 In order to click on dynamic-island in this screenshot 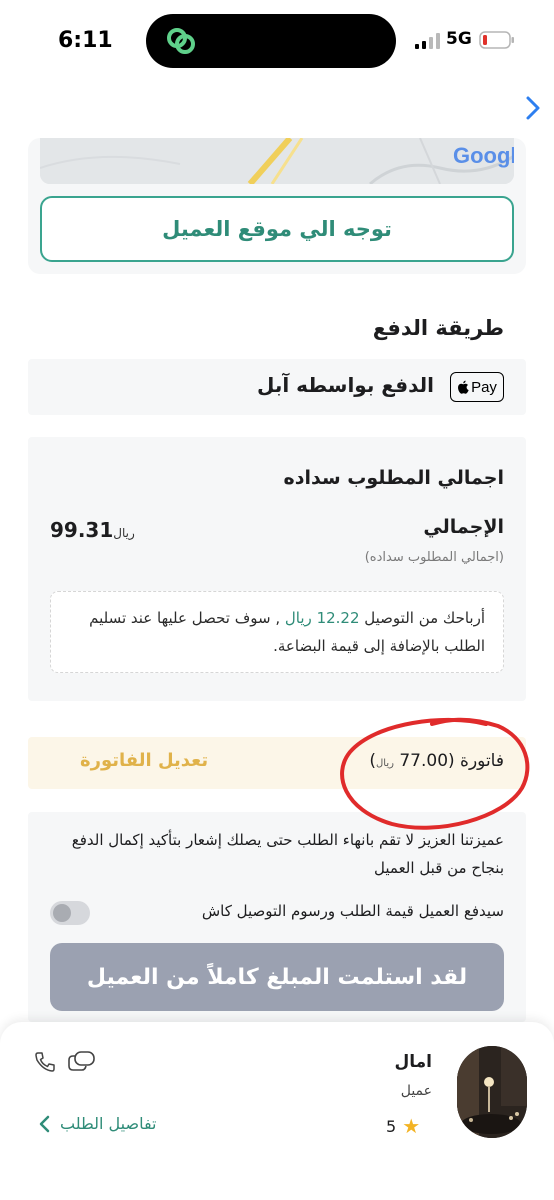, I will do `click(271, 41)`.